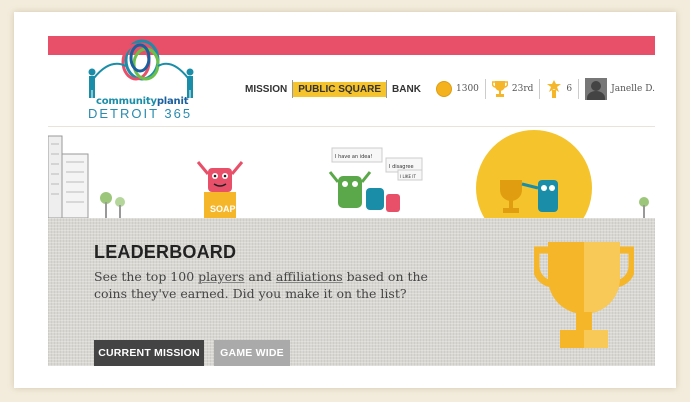 This screenshot has height=402, width=690. Describe the element at coordinates (340, 89) in the screenshot. I see `nav-public-square: PUBLIC SQUARE` at that location.